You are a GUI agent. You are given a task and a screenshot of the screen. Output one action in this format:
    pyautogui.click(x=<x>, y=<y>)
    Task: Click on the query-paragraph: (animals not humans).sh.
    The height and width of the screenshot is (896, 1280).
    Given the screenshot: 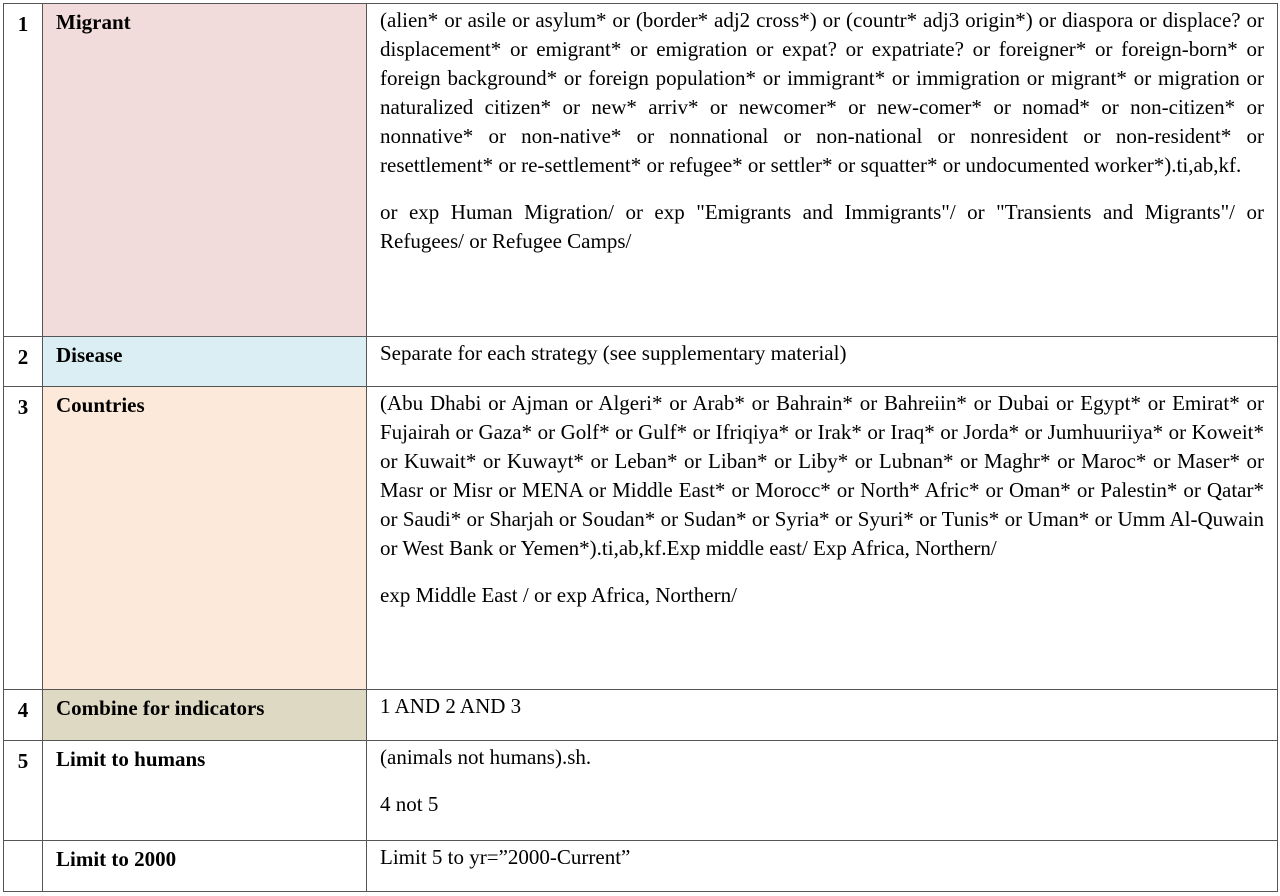 What is the action you would take?
    pyautogui.click(x=486, y=757)
    